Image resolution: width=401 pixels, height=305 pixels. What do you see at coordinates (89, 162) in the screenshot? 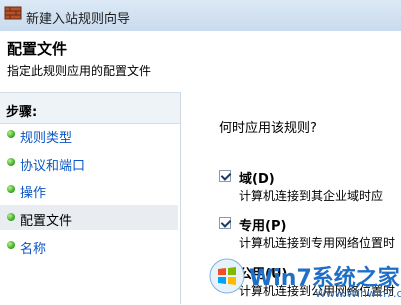
I see `step-protocol-port: 协议和端口` at bounding box center [89, 162].